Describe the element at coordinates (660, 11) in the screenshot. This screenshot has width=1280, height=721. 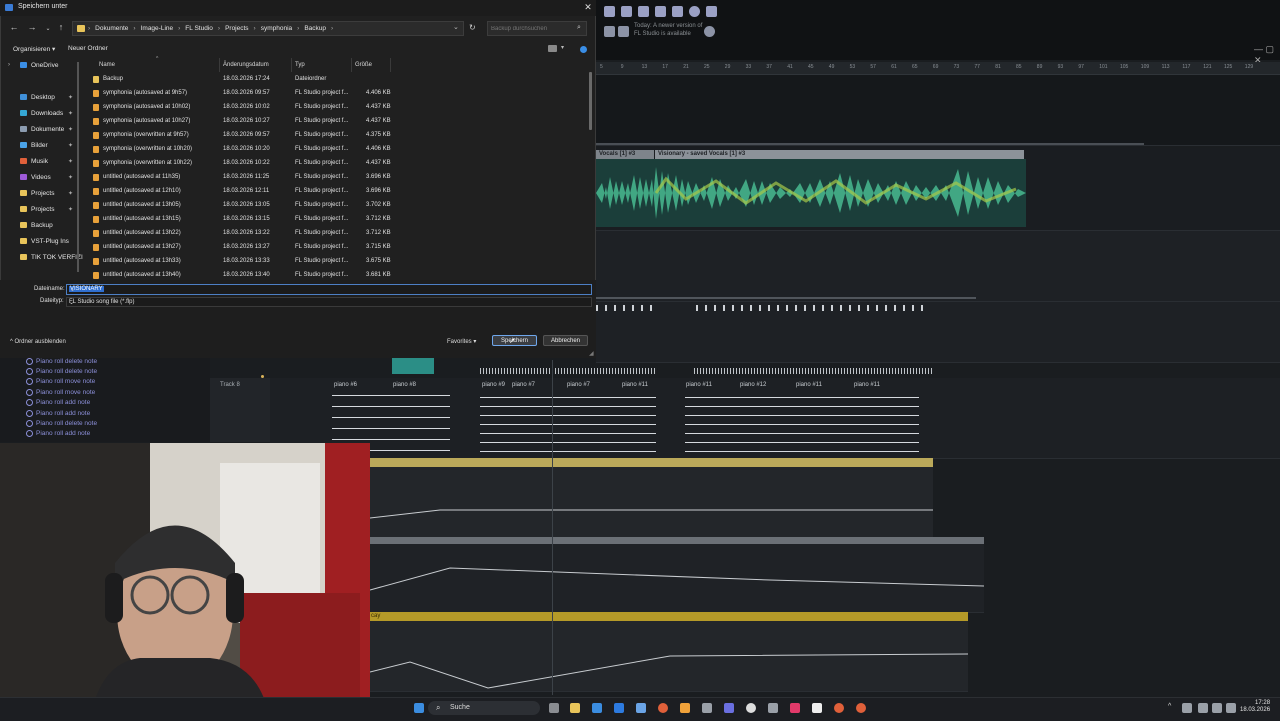
I see `mixer-icon` at that location.